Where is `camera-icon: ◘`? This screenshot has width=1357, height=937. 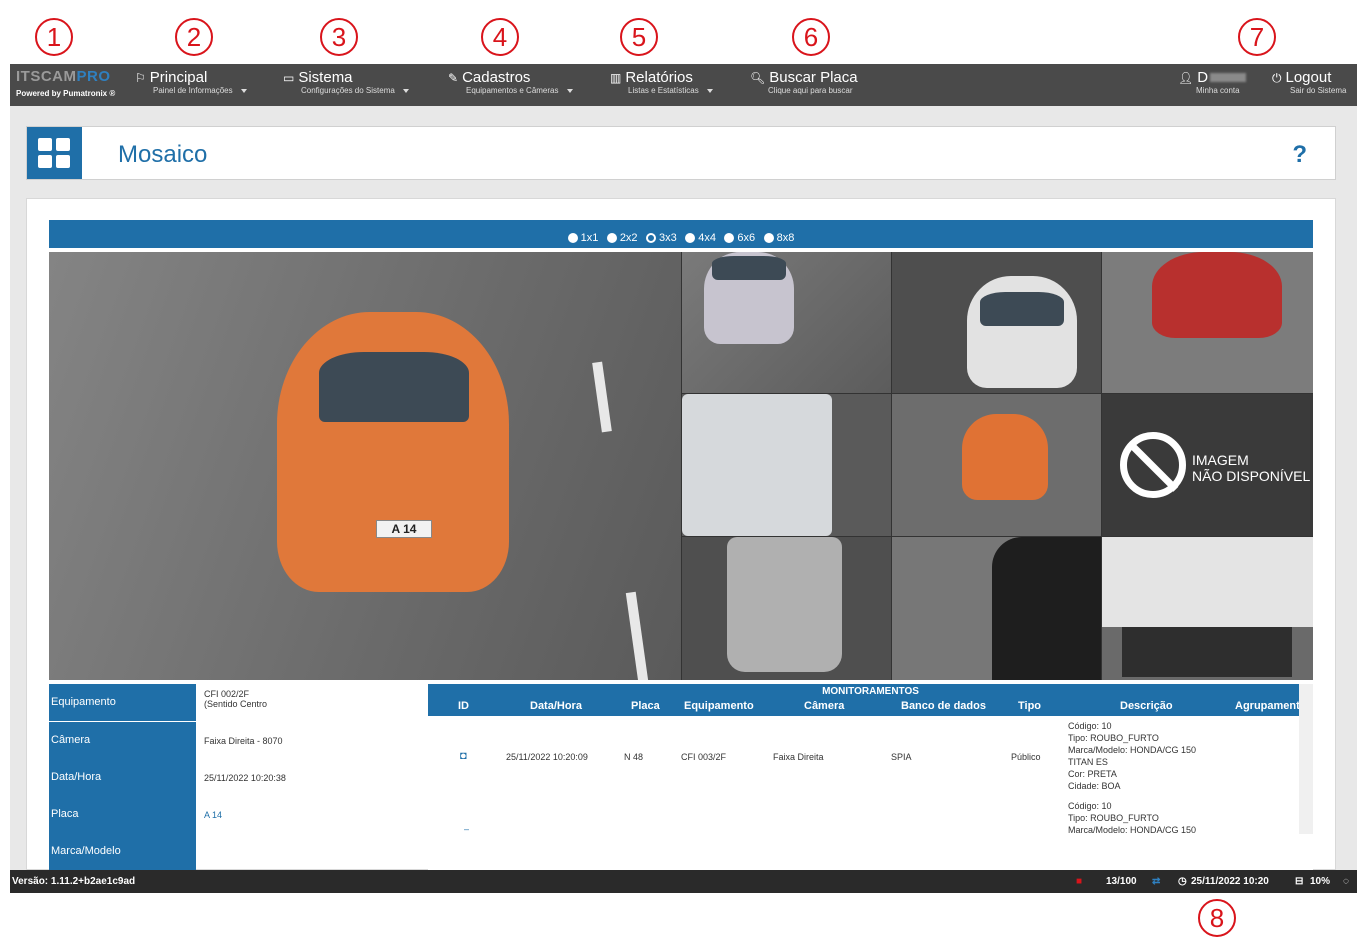 camera-icon: ◘ is located at coordinates (463, 756).